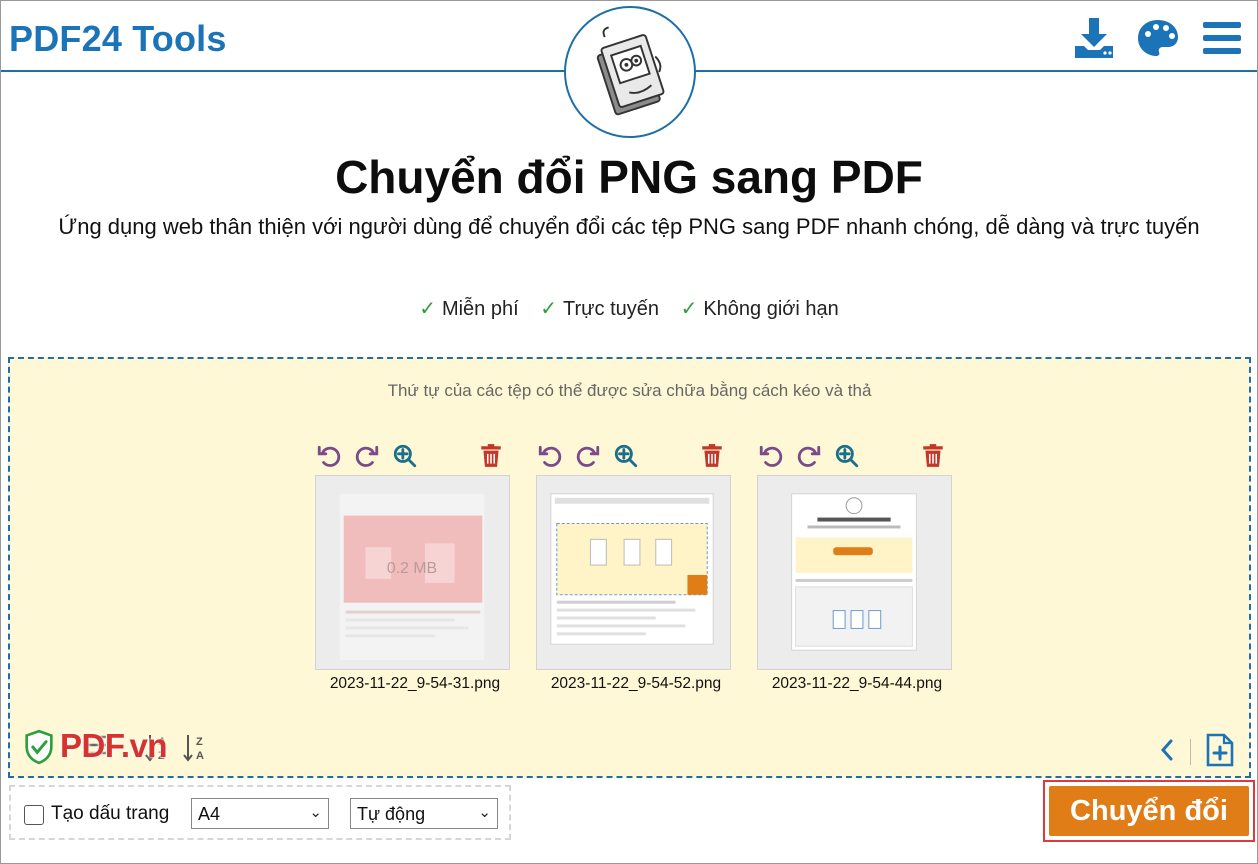 The width and height of the screenshot is (1258, 864). Describe the element at coordinates (118, 39) in the screenshot. I see `brand-logo-text: PDF24 Tools` at that location.